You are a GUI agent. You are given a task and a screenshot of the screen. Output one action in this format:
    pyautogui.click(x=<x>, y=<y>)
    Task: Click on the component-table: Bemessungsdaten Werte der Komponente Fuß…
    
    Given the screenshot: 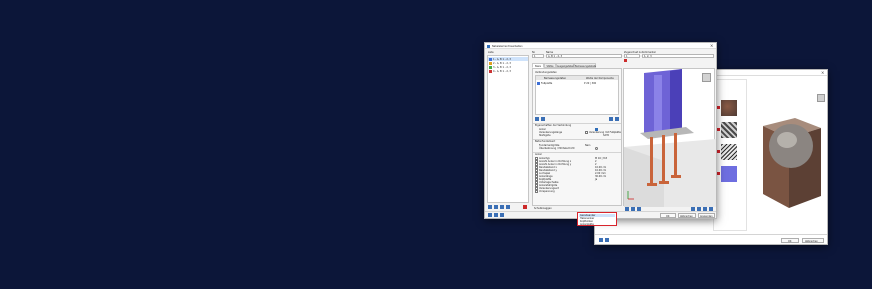 What is the action you would take?
    pyautogui.click(x=577, y=95)
    